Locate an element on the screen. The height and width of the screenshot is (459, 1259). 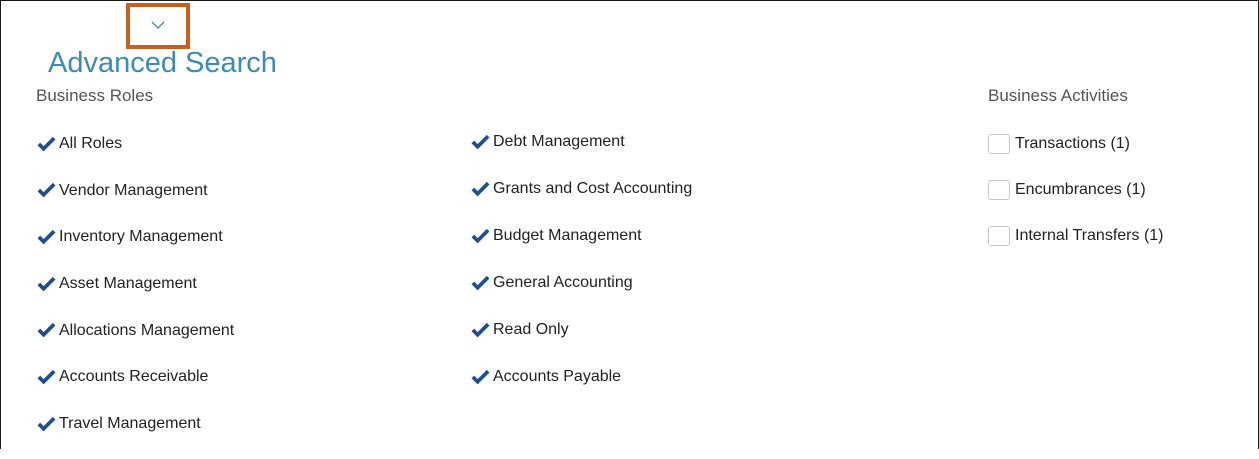
checkbox-label: Travel Management is located at coordinates (130, 424).